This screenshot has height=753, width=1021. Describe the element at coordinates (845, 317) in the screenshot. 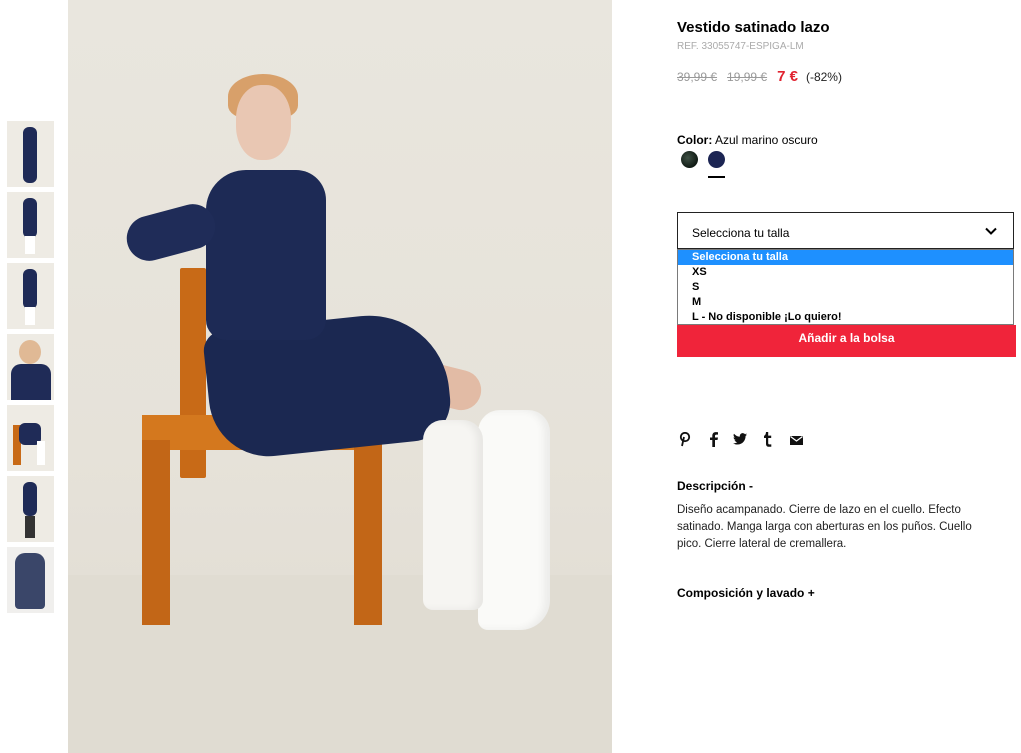

I see `size-option-l: L - No disponible ¡Lo quiero!` at that location.